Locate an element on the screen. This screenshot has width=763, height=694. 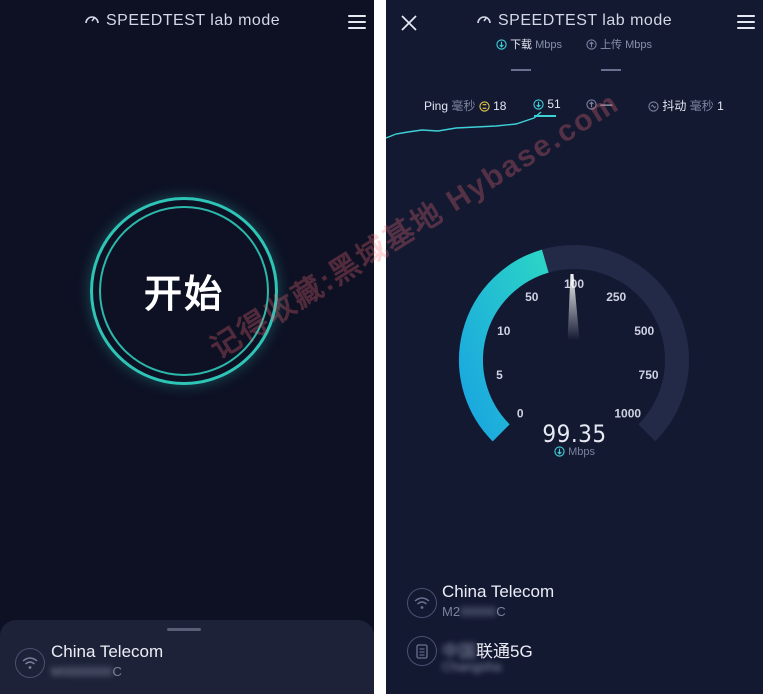
upload-icon is located at coordinates (591, 44).